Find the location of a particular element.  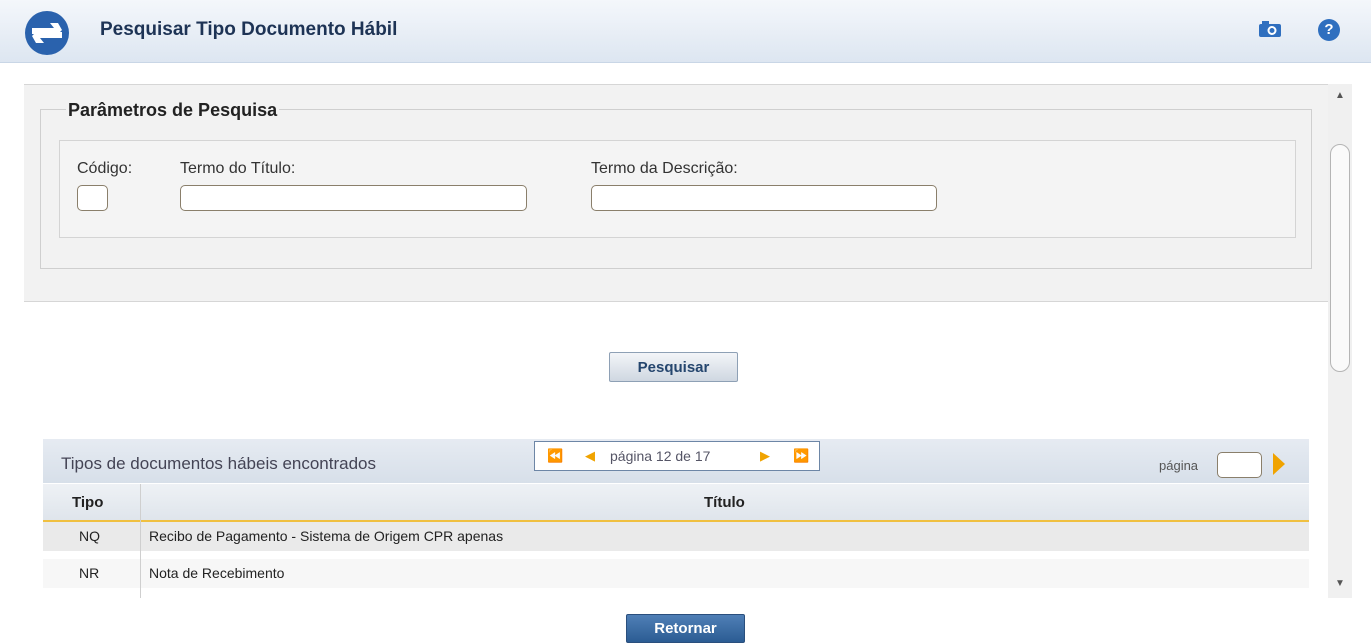

column-header-tipo: Tipo is located at coordinates (87, 502).